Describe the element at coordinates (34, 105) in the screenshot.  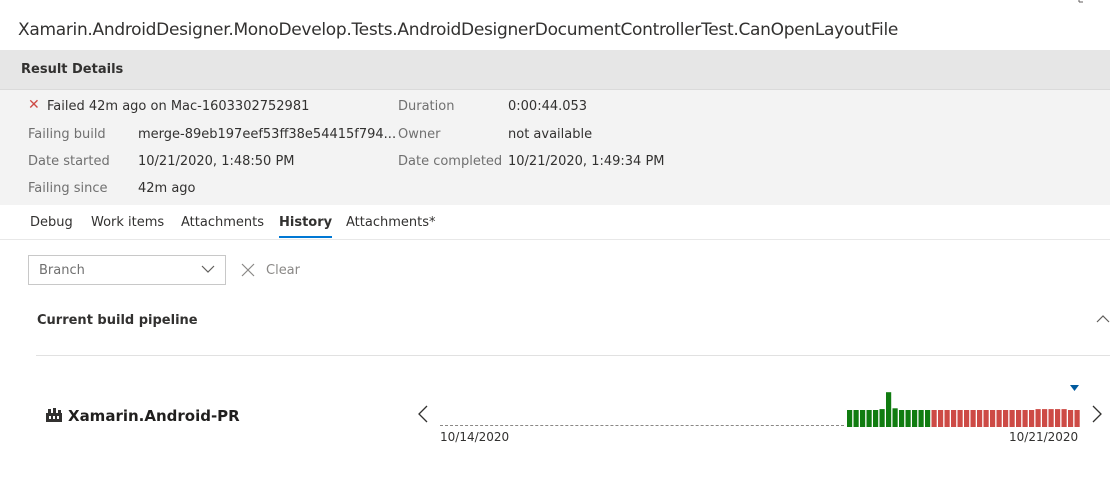
I see `failed-x-icon: ✕` at that location.